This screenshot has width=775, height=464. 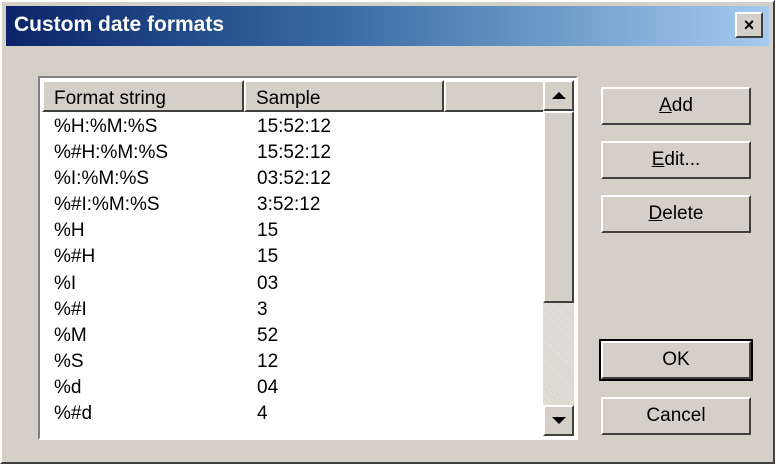 What do you see at coordinates (294, 257) in the screenshot?
I see `list-item: %#H 15` at bounding box center [294, 257].